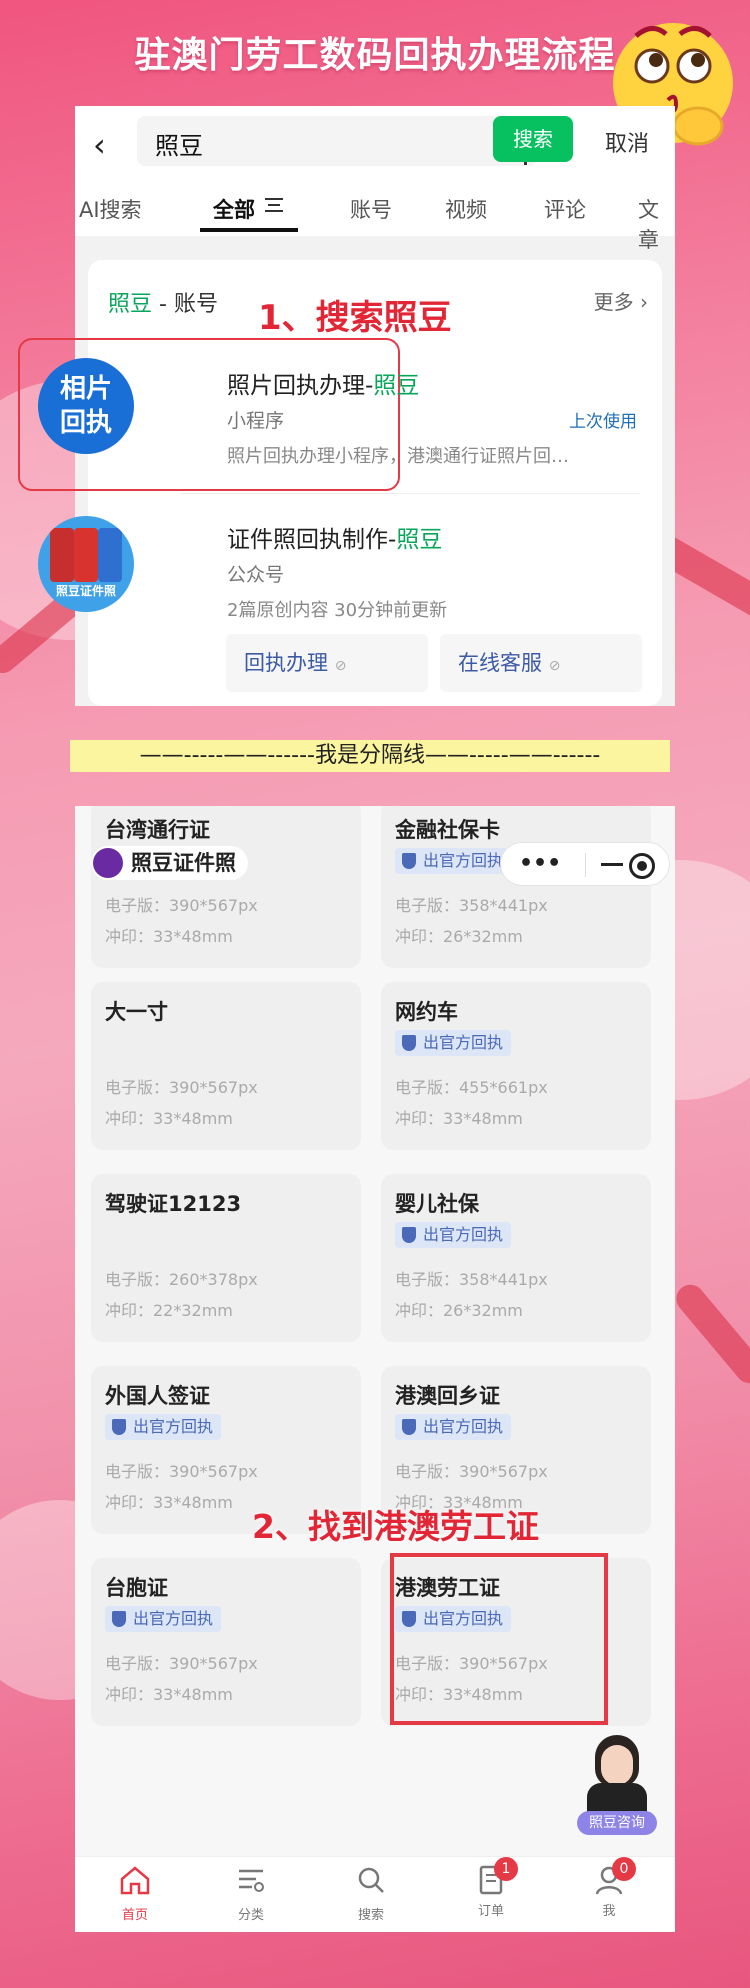 The width and height of the screenshot is (750, 1988). I want to click on receipt-service-button: 回执办理 ⊘, so click(327, 663).